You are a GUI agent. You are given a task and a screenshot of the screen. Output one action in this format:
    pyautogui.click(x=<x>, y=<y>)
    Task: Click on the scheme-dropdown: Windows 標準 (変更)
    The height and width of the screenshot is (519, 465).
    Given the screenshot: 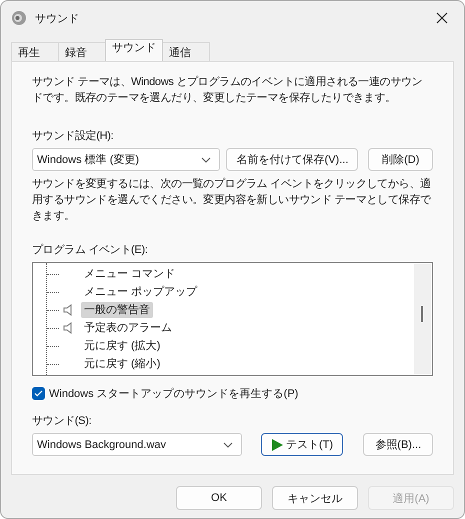 What is the action you would take?
    pyautogui.click(x=126, y=159)
    